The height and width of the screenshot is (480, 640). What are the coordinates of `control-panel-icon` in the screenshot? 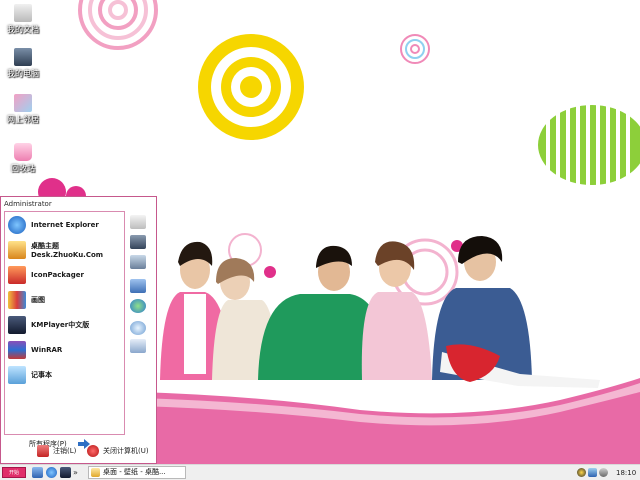 It's located at (138, 262).